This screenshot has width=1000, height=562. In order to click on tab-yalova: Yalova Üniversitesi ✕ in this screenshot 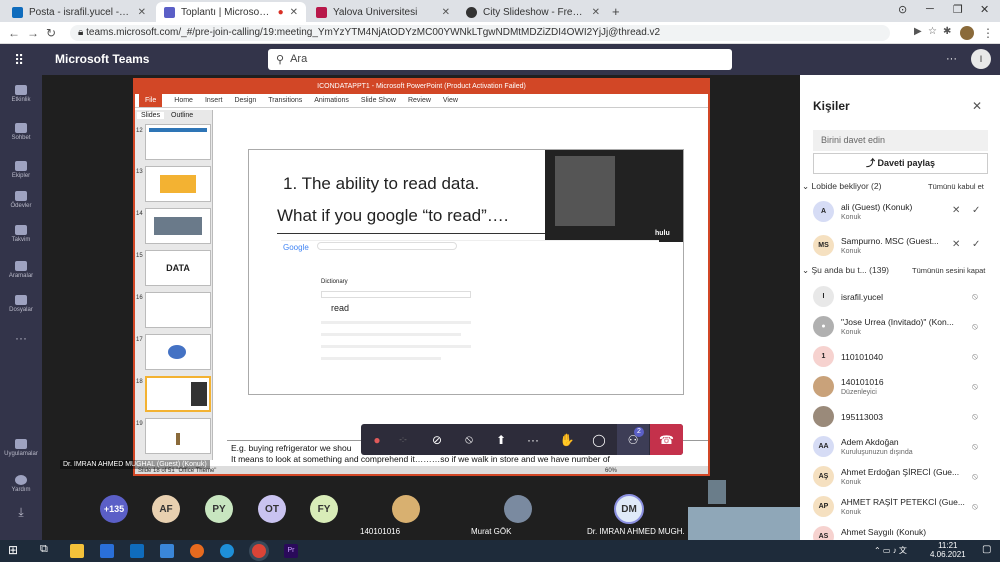, I will do `click(383, 12)`.